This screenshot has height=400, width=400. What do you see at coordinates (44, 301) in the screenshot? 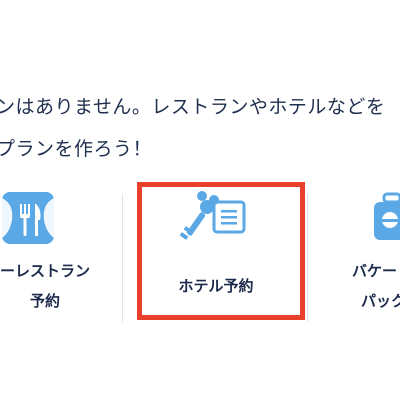
I see `restaurant-label-line-2: 予約` at bounding box center [44, 301].